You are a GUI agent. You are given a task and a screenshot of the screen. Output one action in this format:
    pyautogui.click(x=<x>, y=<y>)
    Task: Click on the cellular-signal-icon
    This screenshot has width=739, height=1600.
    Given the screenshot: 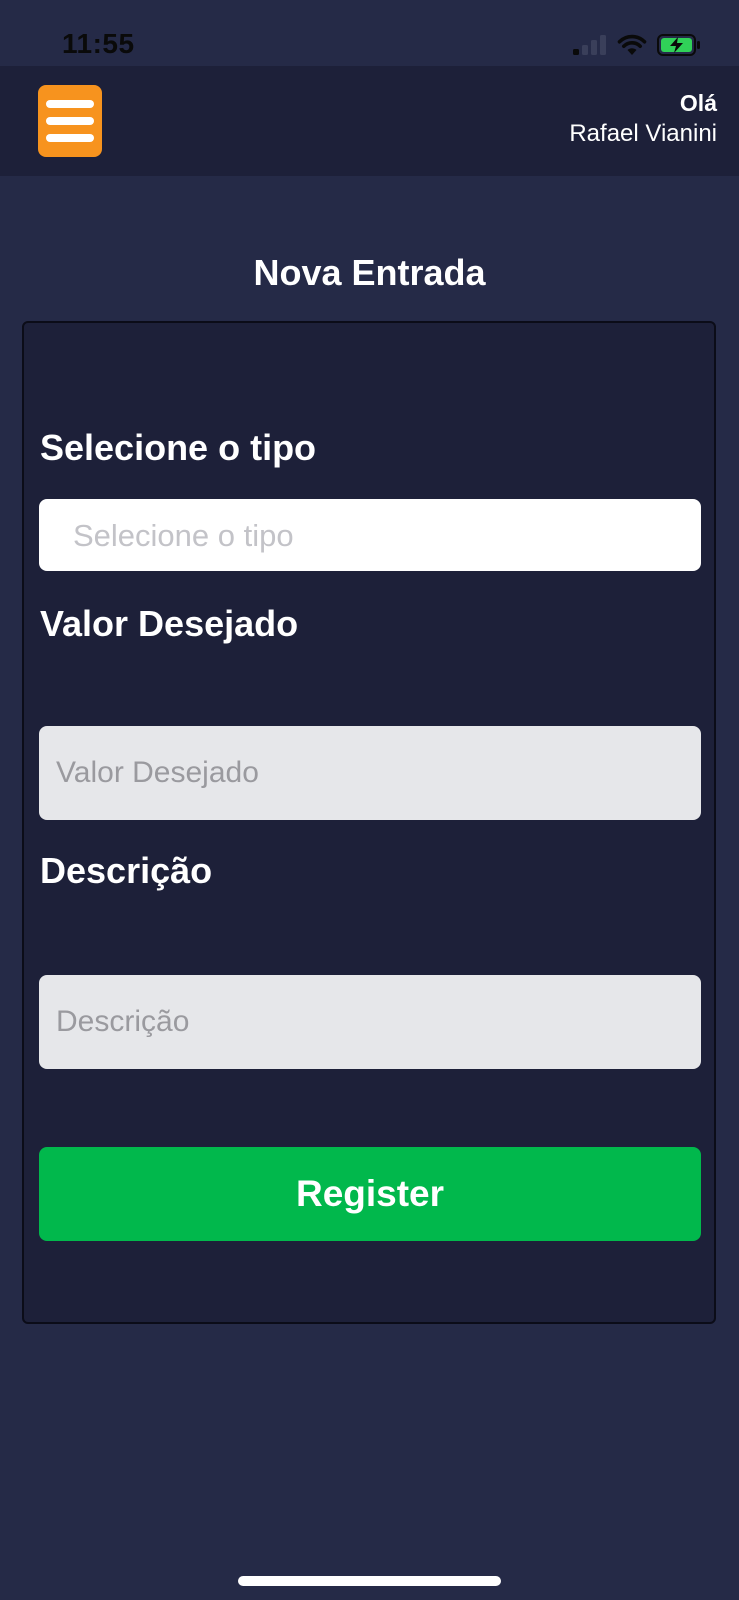 What is the action you would take?
    pyautogui.click(x=590, y=47)
    